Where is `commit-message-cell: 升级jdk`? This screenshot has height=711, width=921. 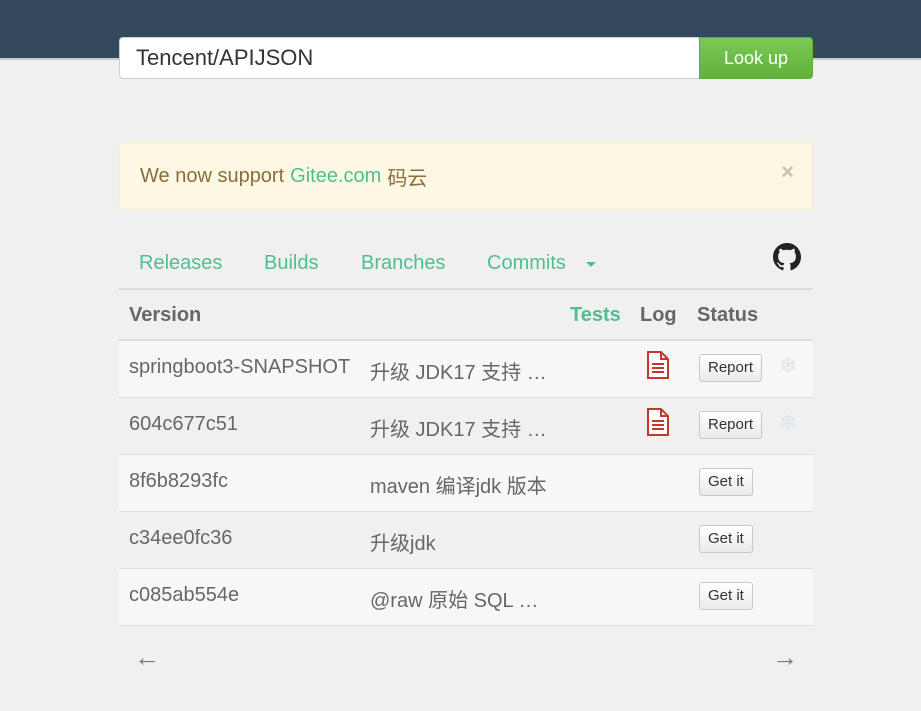 commit-message-cell: 升级jdk is located at coordinates (403, 544).